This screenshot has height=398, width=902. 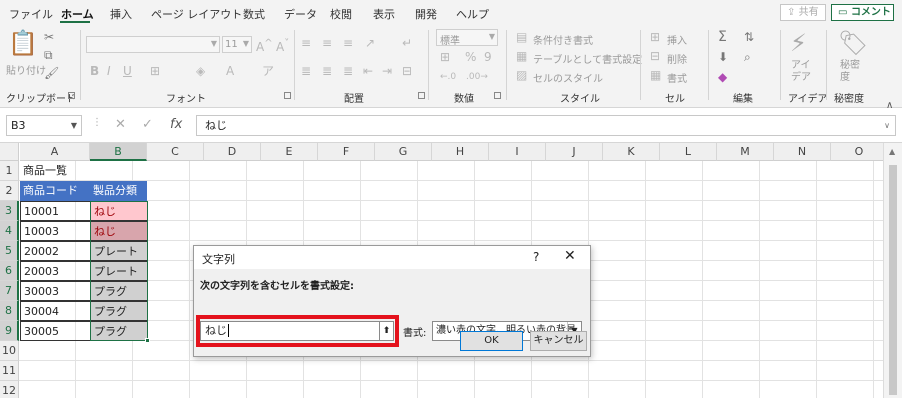 What do you see at coordinates (327, 71) in the screenshot?
I see `align-center-icon: ≣` at bounding box center [327, 71].